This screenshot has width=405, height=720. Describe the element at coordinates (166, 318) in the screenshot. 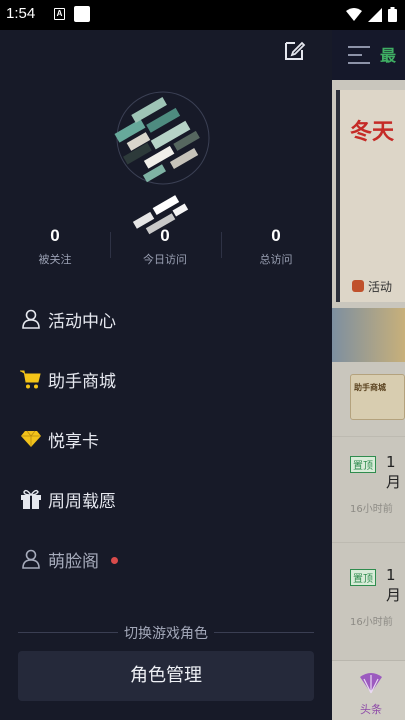

I see `menu-item-activity-center: 活动中心` at that location.